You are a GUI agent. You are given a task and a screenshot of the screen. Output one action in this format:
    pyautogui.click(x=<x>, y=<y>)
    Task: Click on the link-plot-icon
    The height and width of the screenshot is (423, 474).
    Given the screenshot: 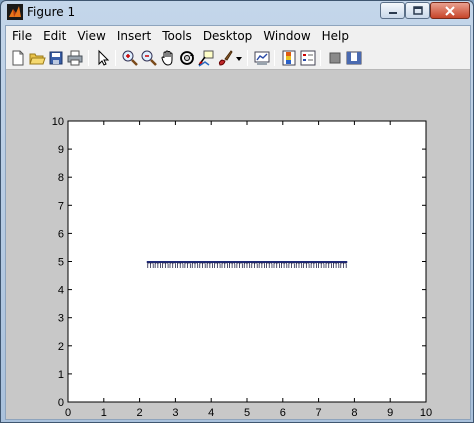 What is the action you would take?
    pyautogui.click(x=262, y=58)
    